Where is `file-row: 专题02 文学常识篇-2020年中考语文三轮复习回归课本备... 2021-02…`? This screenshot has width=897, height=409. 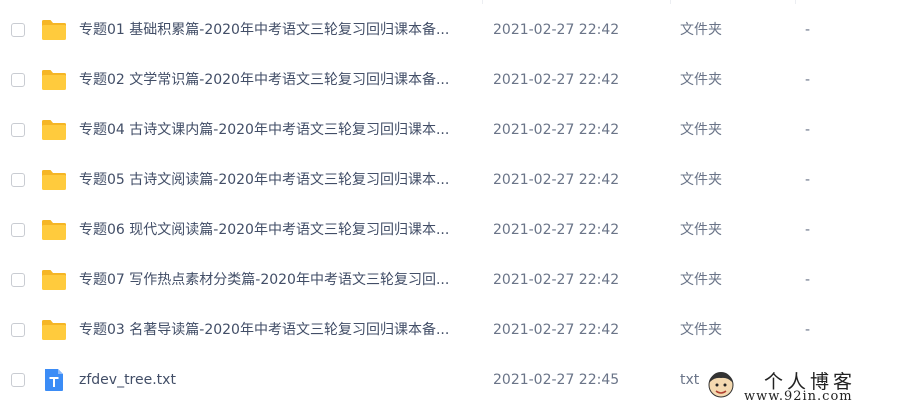 file-row: 专题02 文学常识篇-2020年中考语文三轮复习回归课本备... 2021-02… is located at coordinates (448, 80).